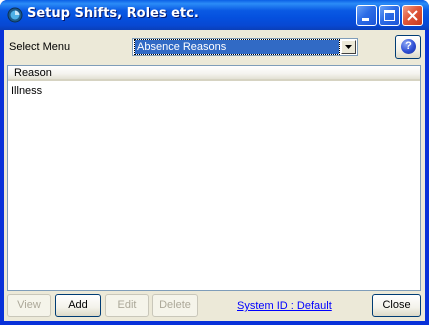 The image size is (429, 325). Describe the element at coordinates (40, 47) in the screenshot. I see `select-menu-label: Select Menu` at that location.